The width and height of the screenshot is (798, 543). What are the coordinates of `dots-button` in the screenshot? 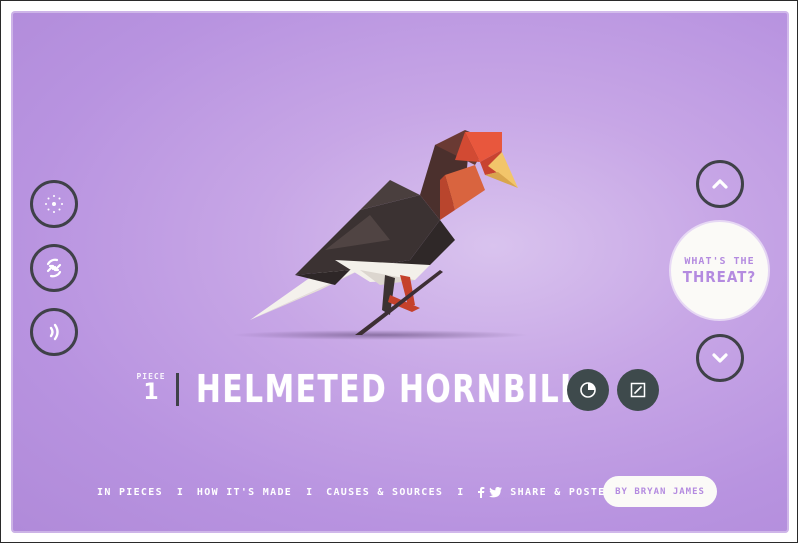 It's located at (54, 204).